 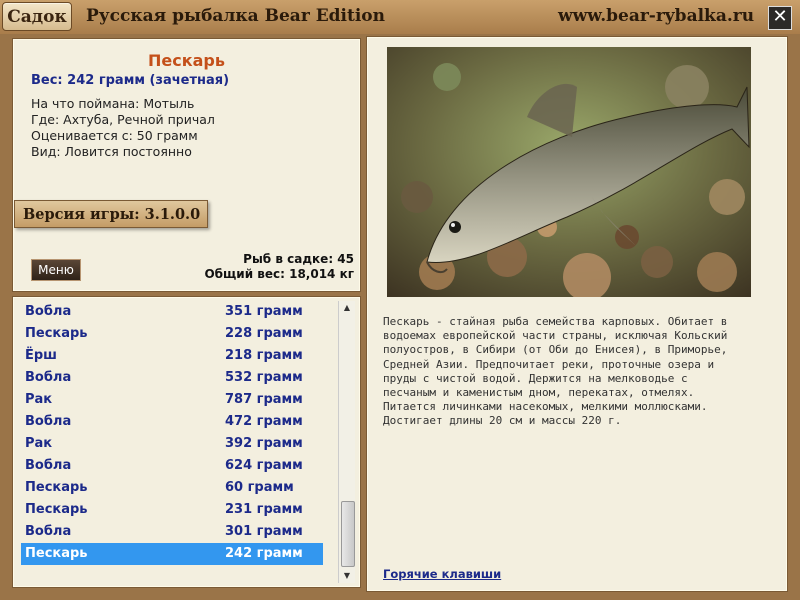 What do you see at coordinates (172, 554) in the screenshot?
I see `list-item: Пескарь 242 грамм` at bounding box center [172, 554].